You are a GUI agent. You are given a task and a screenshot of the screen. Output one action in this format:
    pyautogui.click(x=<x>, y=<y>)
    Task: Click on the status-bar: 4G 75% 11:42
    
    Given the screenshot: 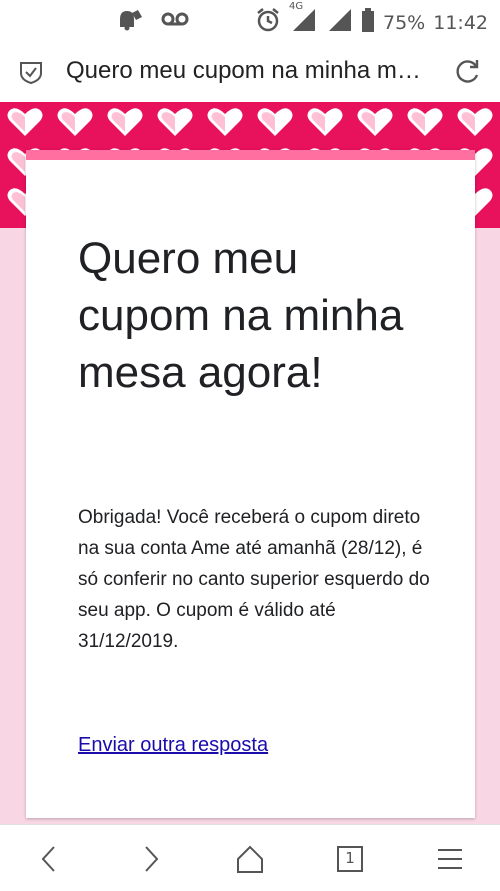 What is the action you would take?
    pyautogui.click(x=250, y=20)
    